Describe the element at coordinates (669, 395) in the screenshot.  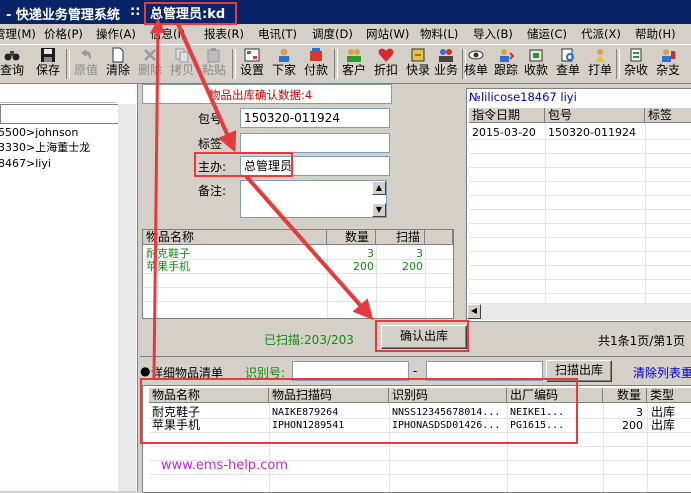
I see `detail-col-type: 类型` at that location.